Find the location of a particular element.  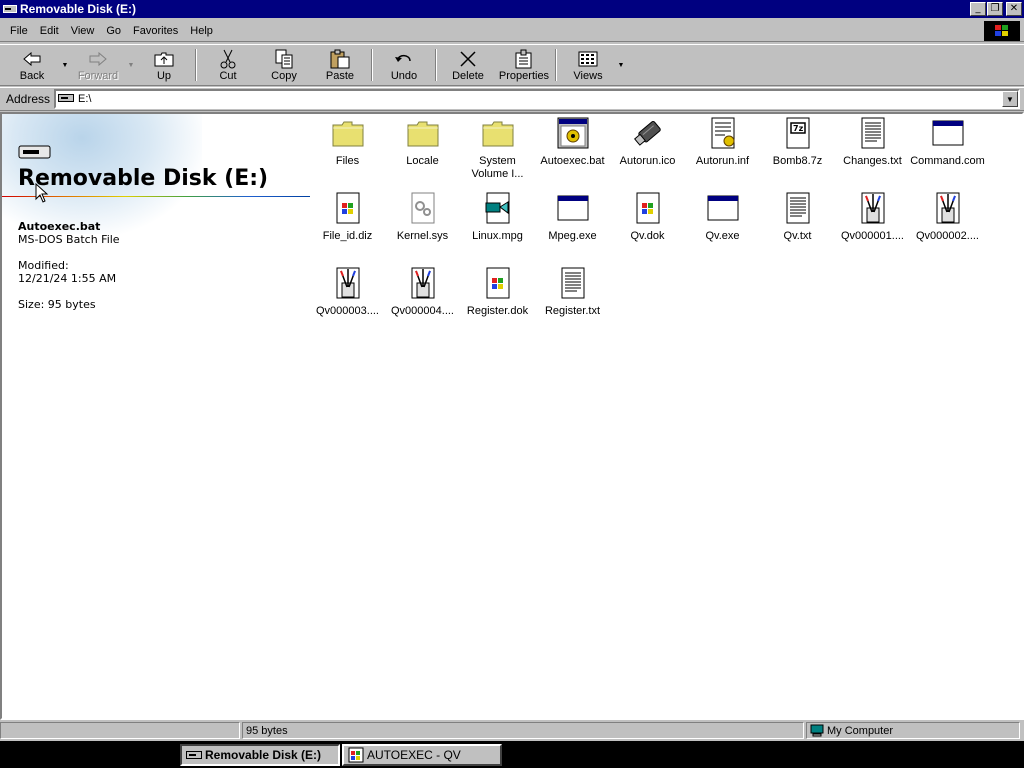

taskbar-item-label: Removable Disk (E:) is located at coordinates (263, 755).